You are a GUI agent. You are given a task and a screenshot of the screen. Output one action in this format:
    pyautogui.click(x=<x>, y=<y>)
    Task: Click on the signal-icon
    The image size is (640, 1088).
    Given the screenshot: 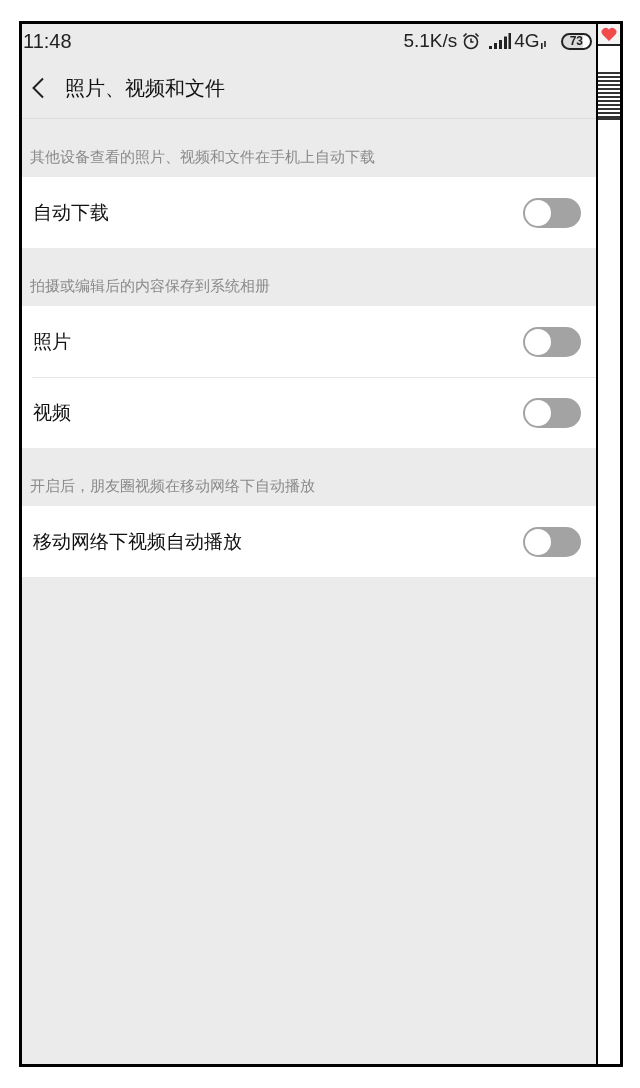 What is the action you would take?
    pyautogui.click(x=500, y=41)
    